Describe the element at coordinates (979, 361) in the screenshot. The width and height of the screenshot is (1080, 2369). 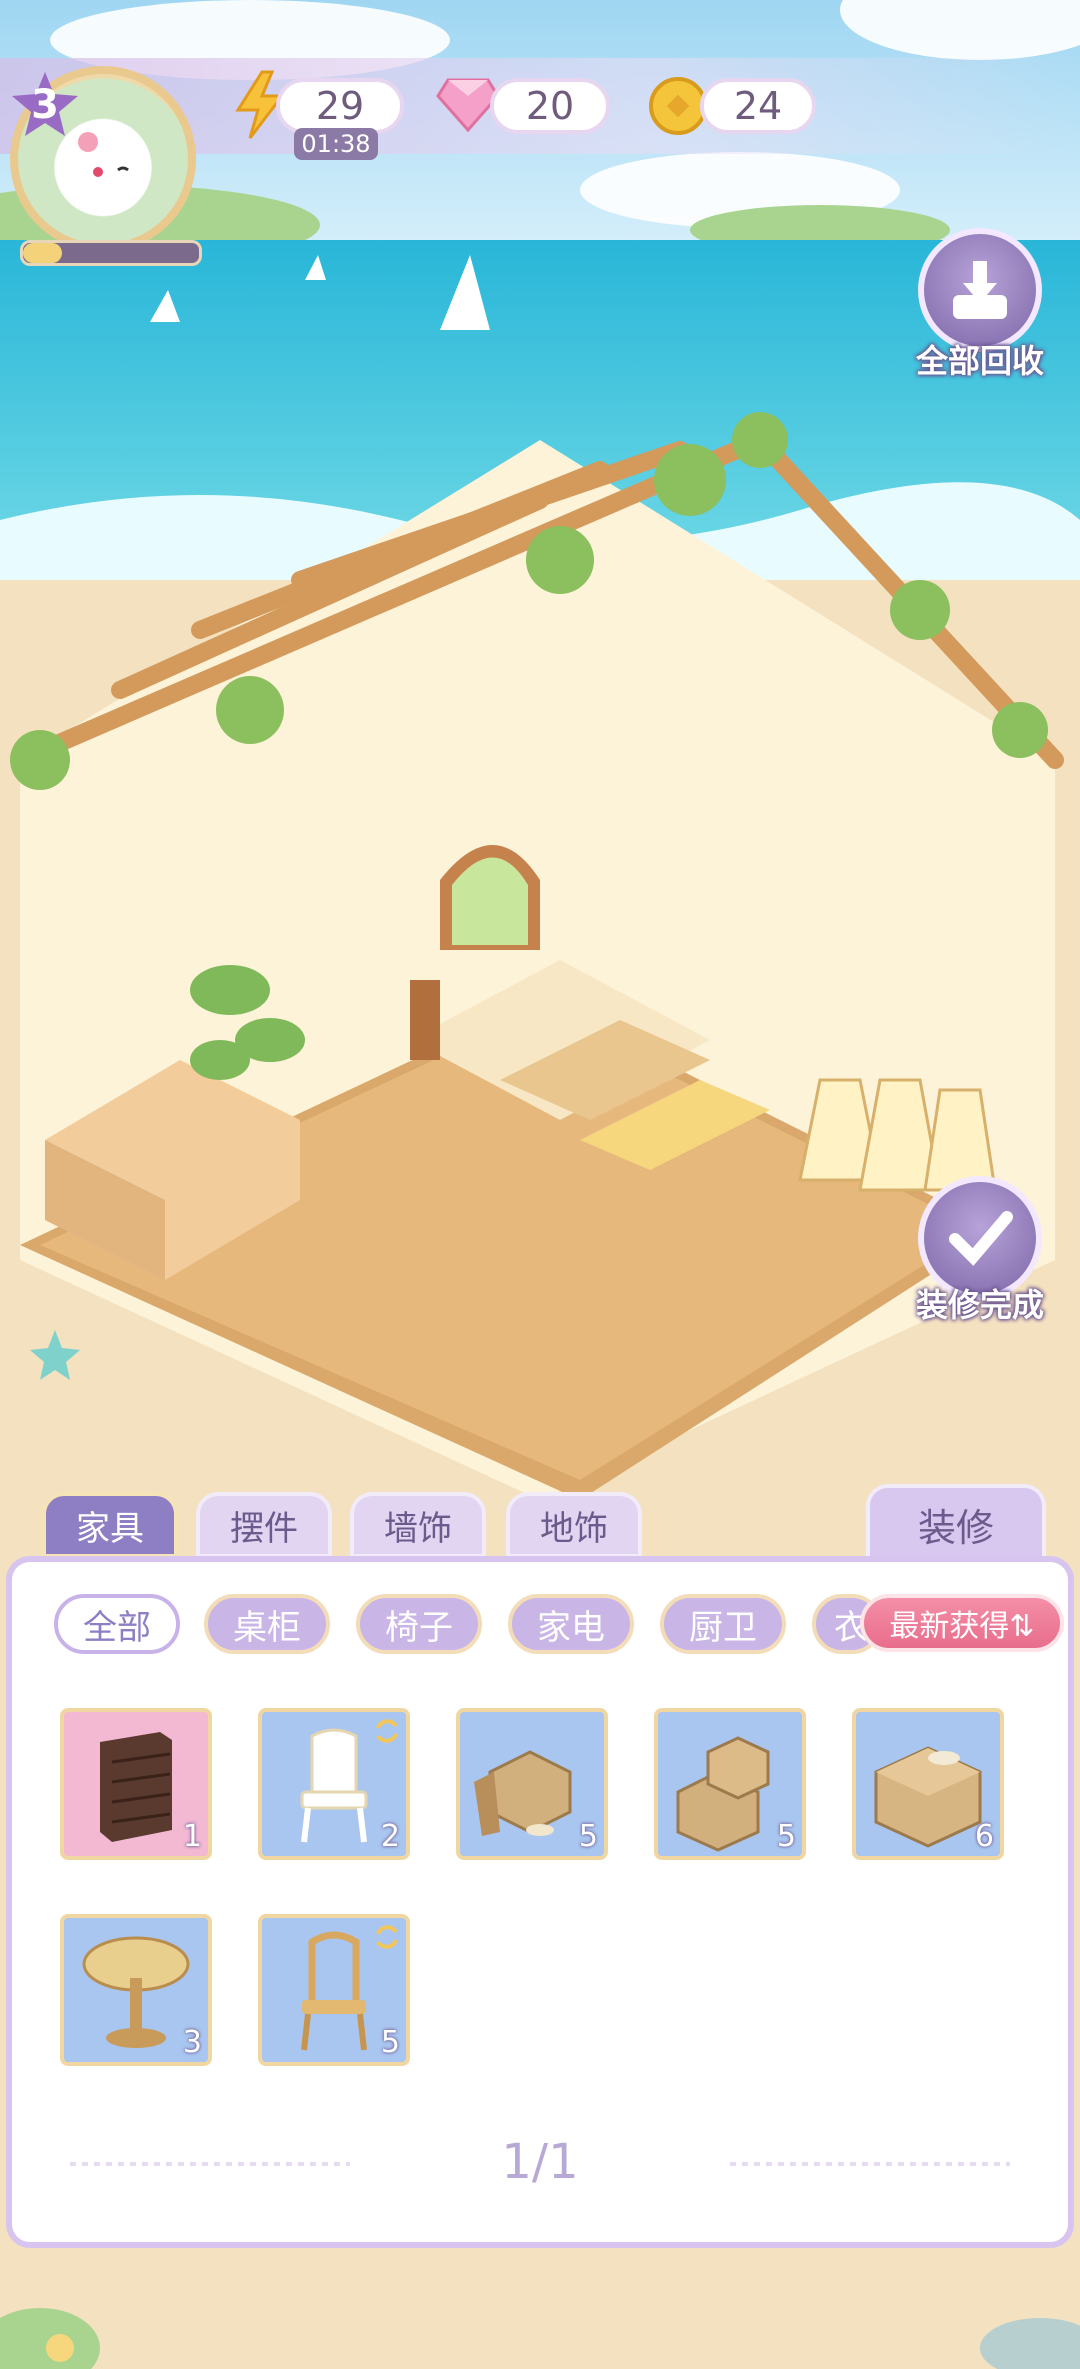
I see `recall-all-label: 全部回收` at that location.